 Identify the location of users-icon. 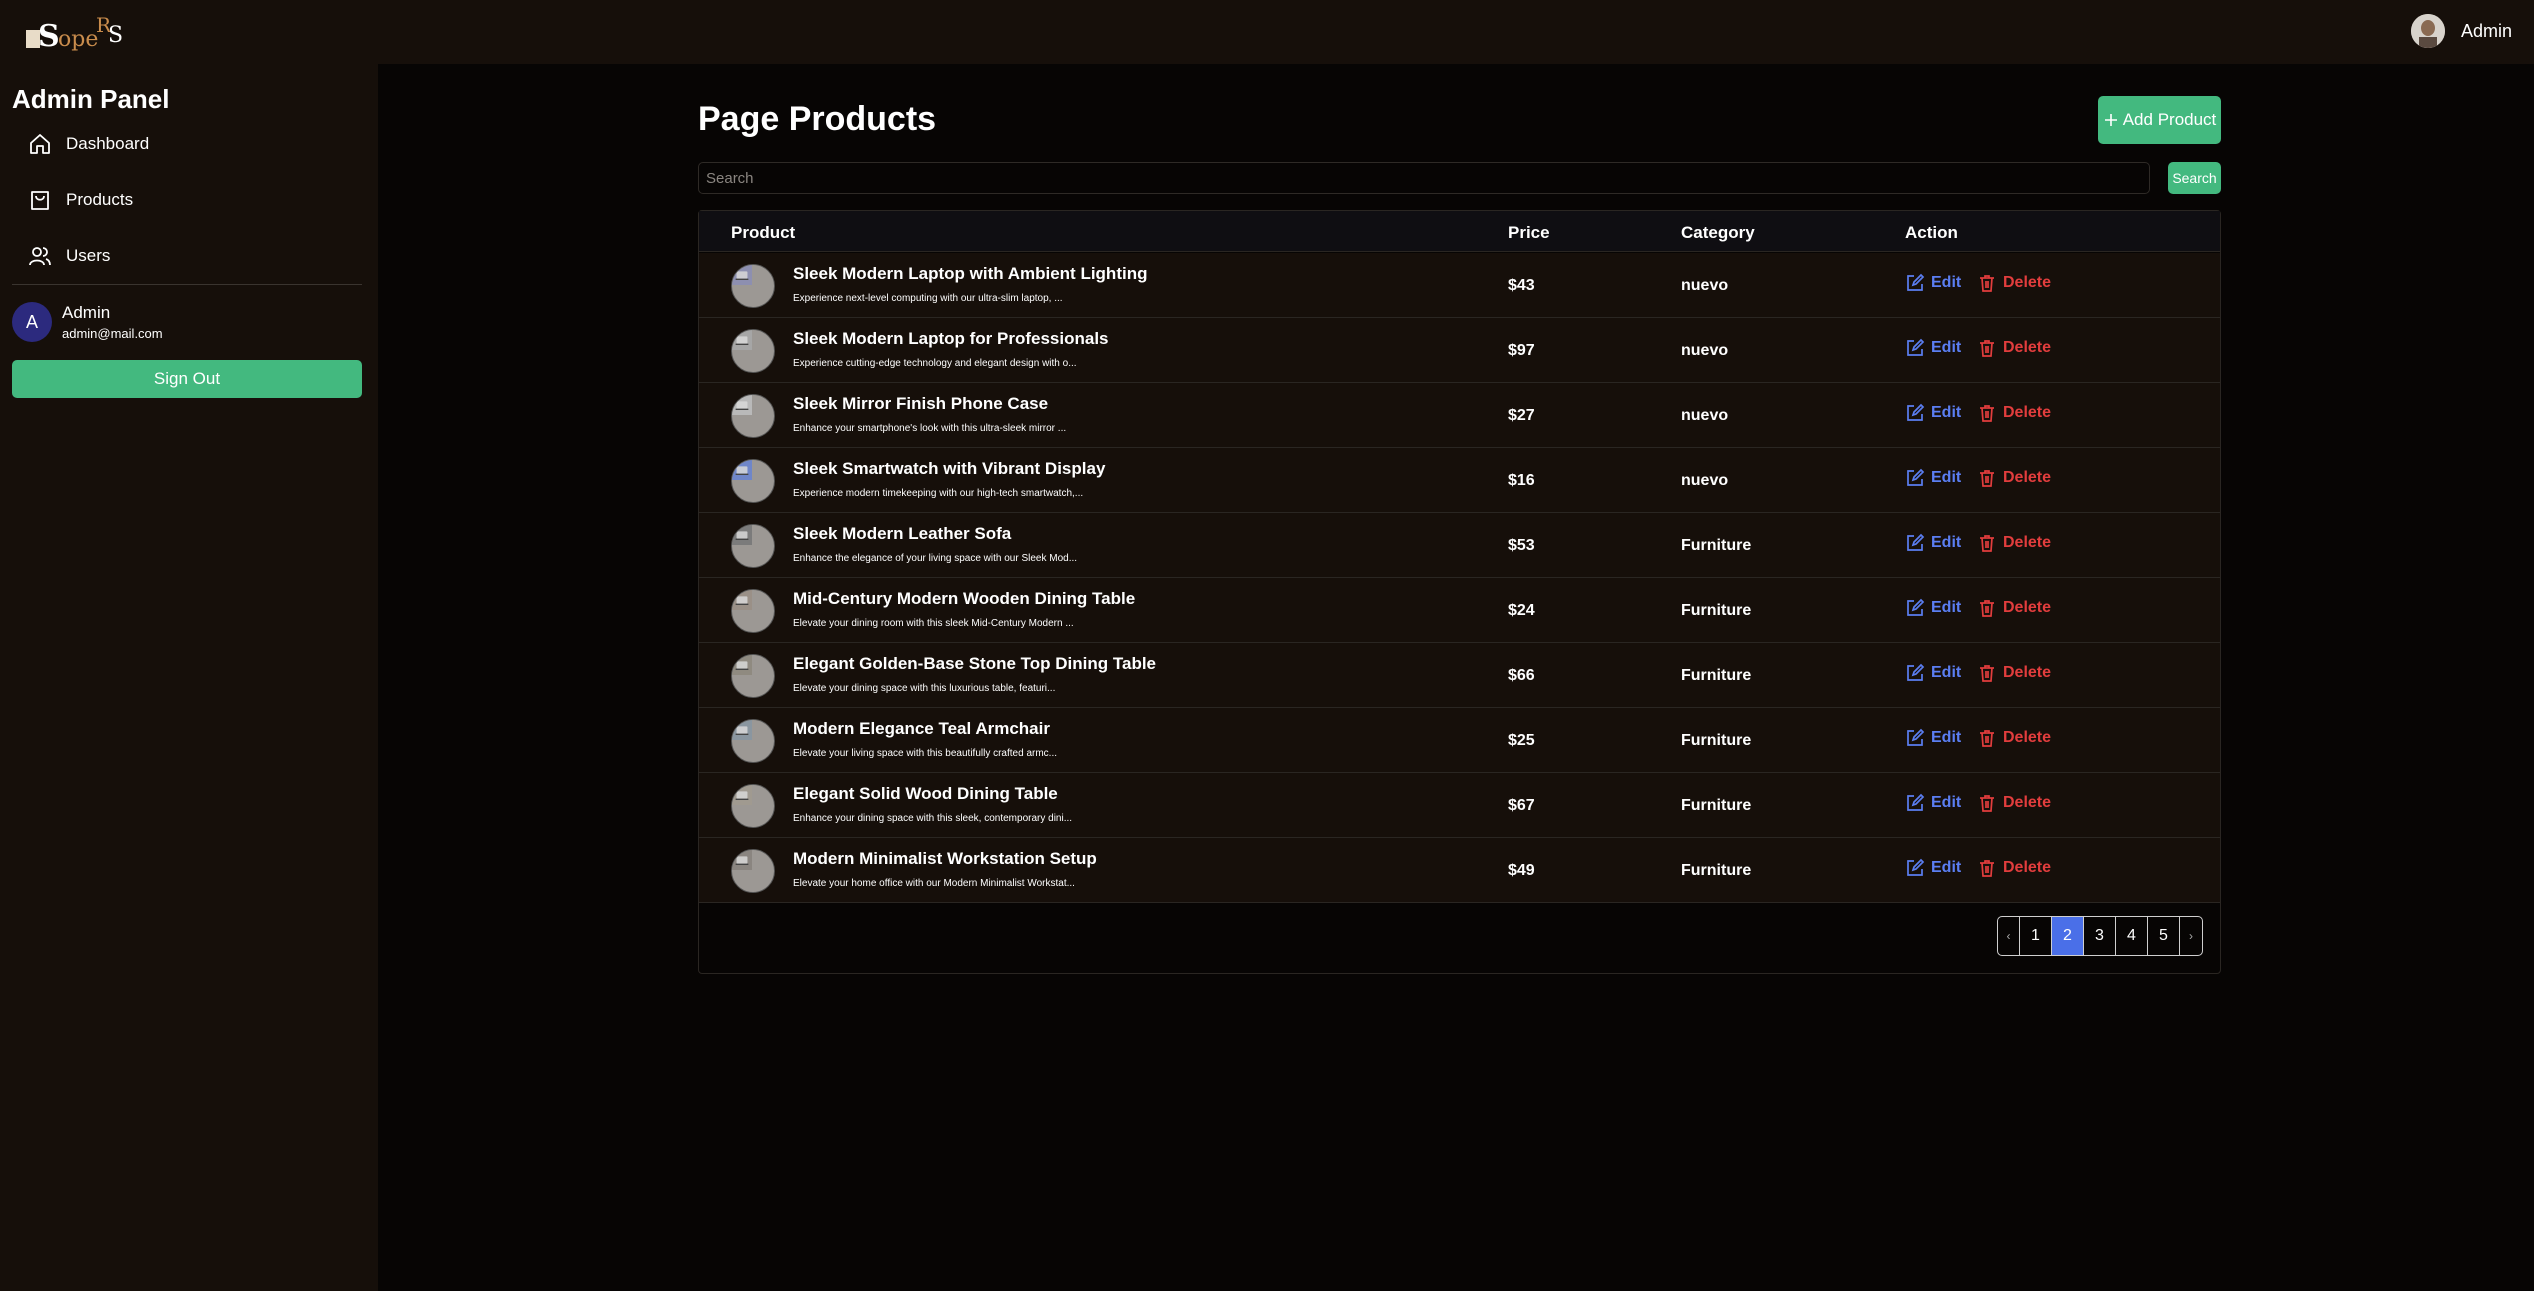
(40, 256).